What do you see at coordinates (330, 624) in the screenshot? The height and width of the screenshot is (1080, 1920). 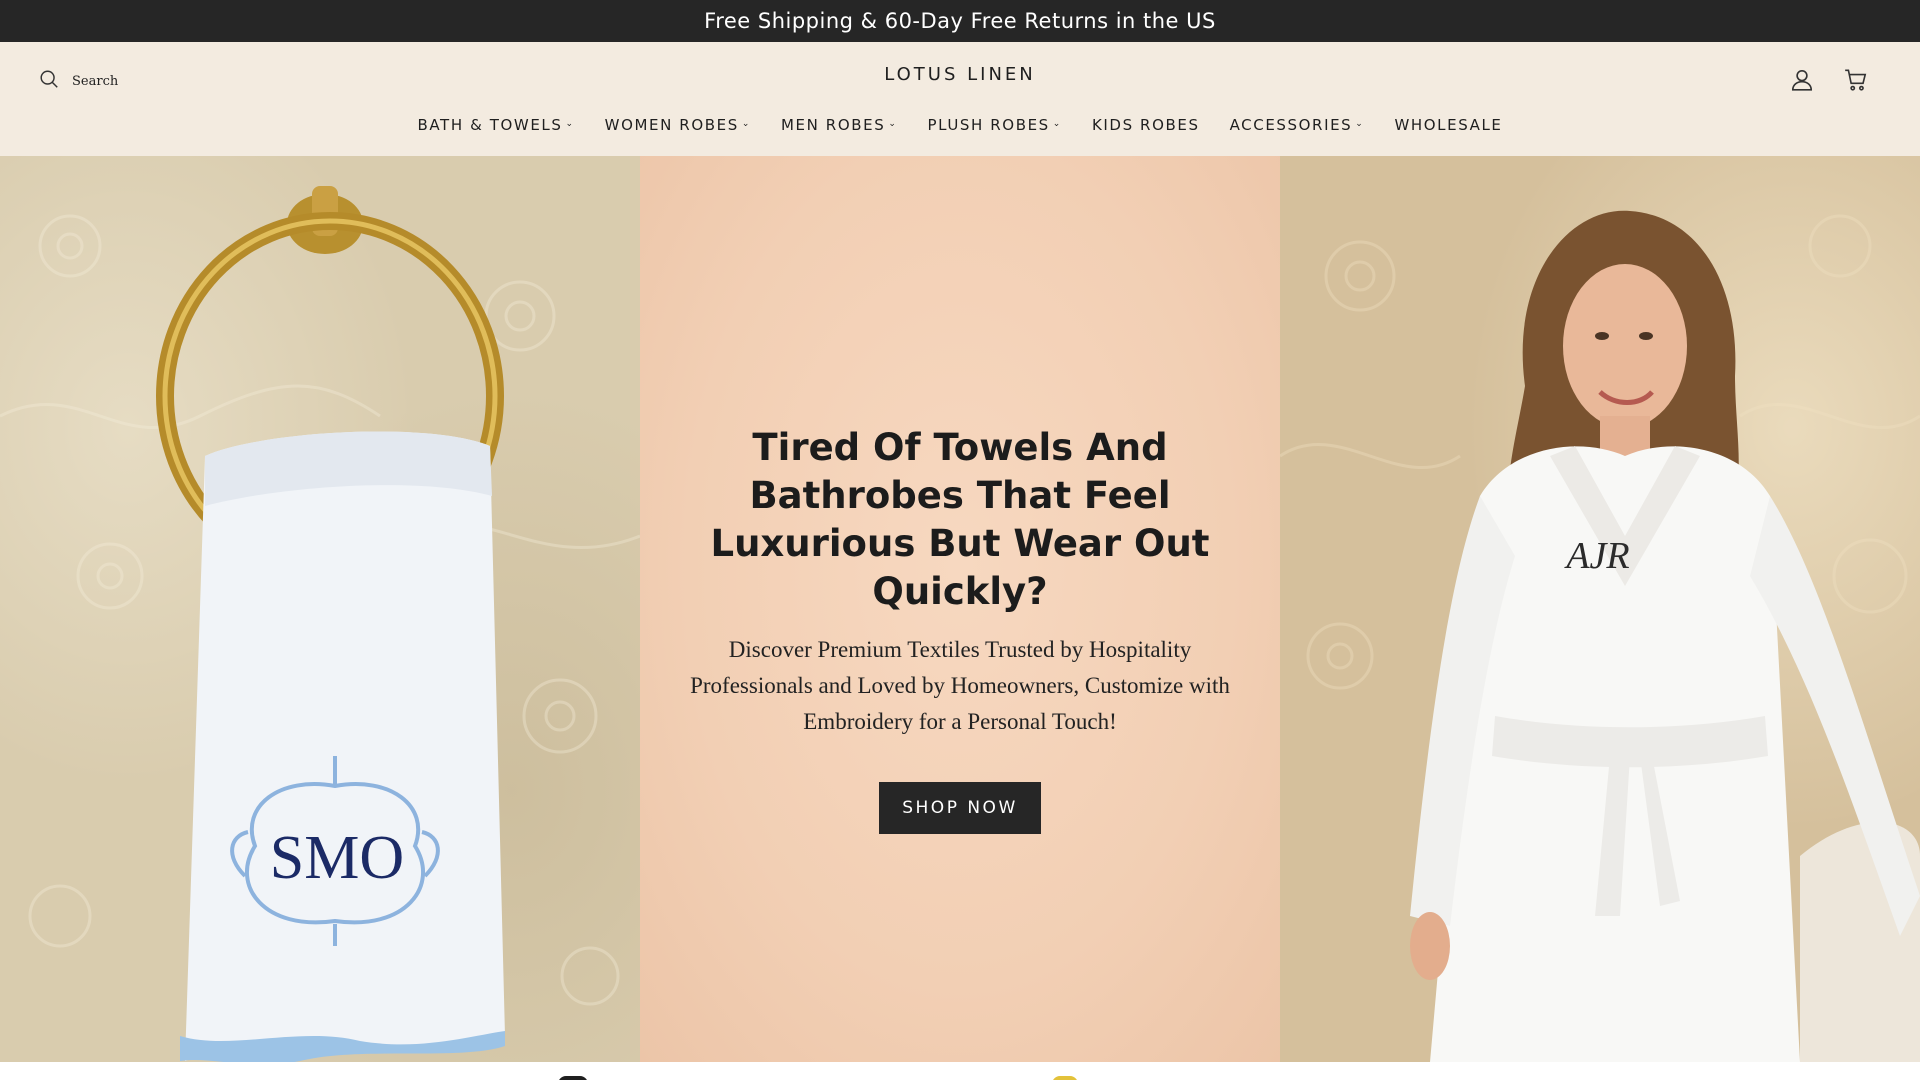 I see `towel-illustration: SMO` at bounding box center [330, 624].